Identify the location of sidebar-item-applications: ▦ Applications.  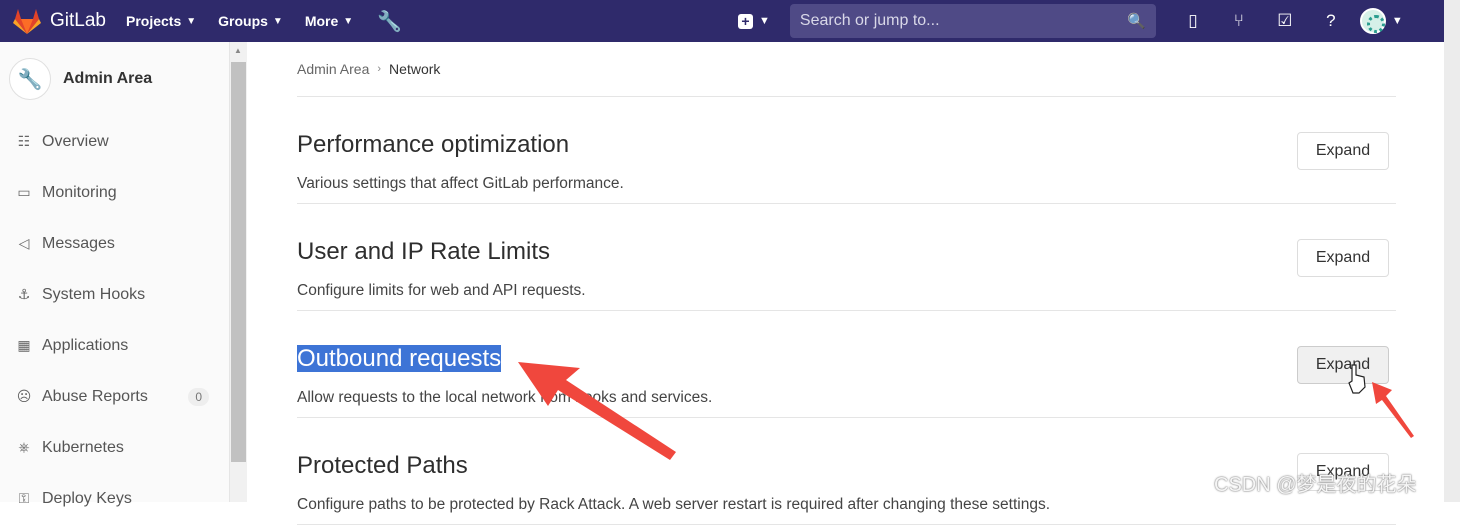
(114, 345).